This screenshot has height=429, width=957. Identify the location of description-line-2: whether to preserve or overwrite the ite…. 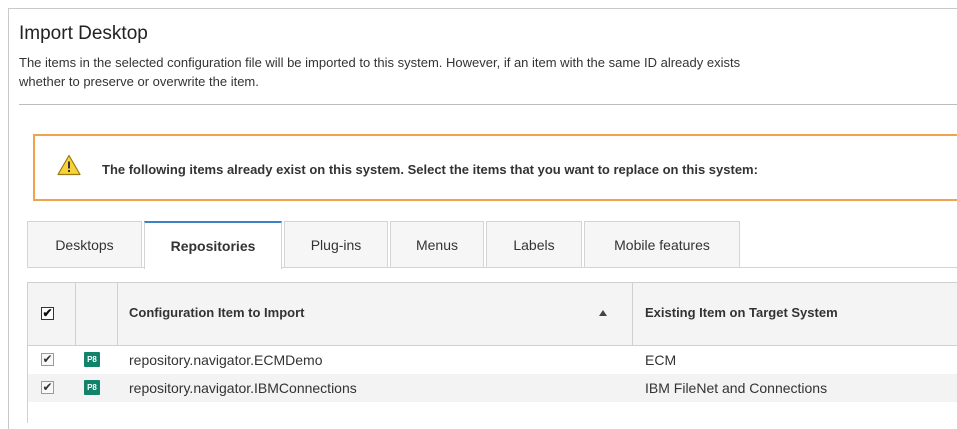
(139, 81).